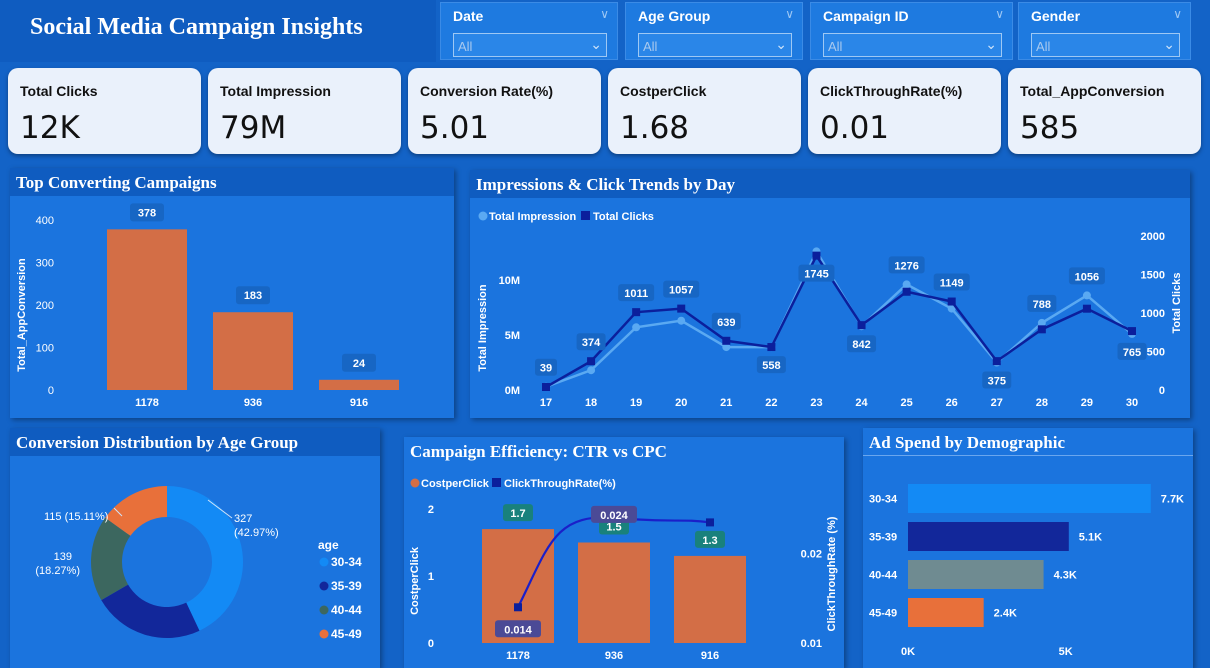  I want to click on panel-header: Ad Spend by Demographic, so click(1028, 442).